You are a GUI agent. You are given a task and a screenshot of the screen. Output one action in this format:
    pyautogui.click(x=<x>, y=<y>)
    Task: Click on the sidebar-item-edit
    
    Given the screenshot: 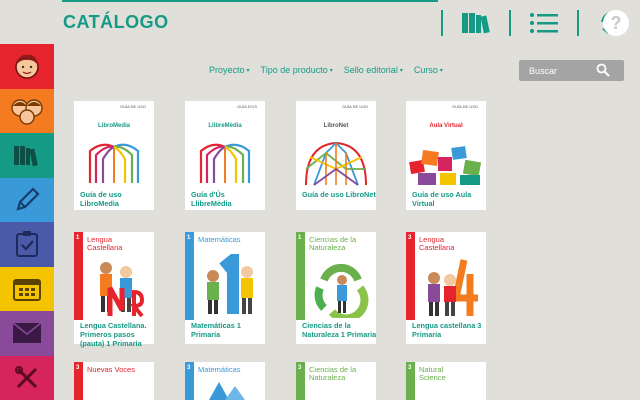 What is the action you would take?
    pyautogui.click(x=27, y=199)
    